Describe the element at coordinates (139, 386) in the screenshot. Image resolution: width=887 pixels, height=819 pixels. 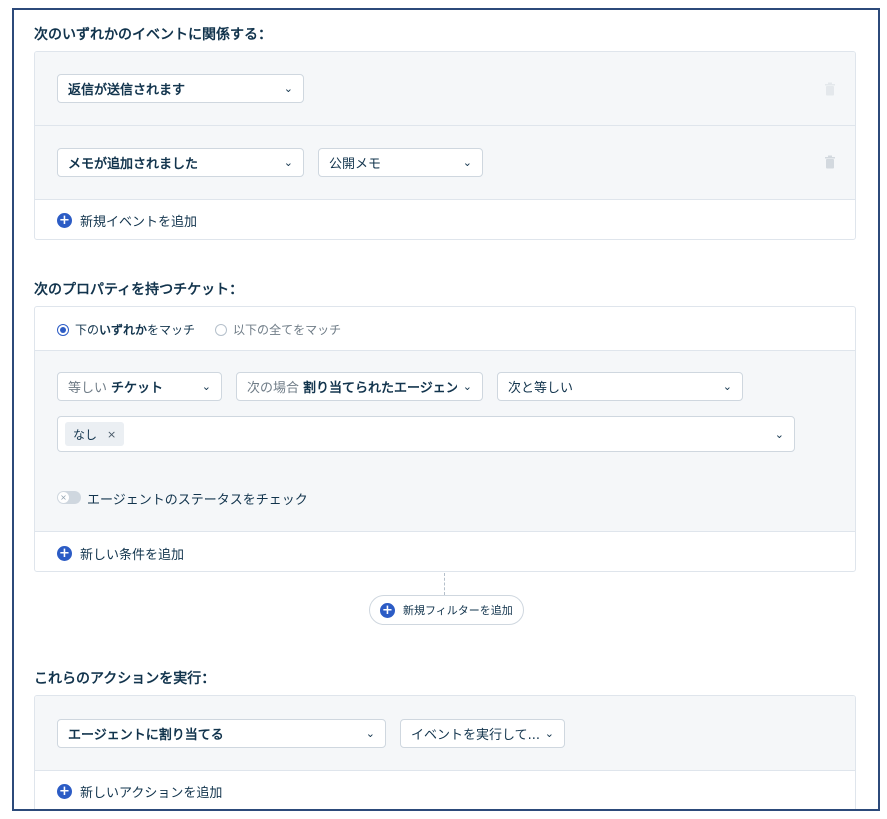
I see `condition-field-select: 等しい チケット ⌄` at that location.